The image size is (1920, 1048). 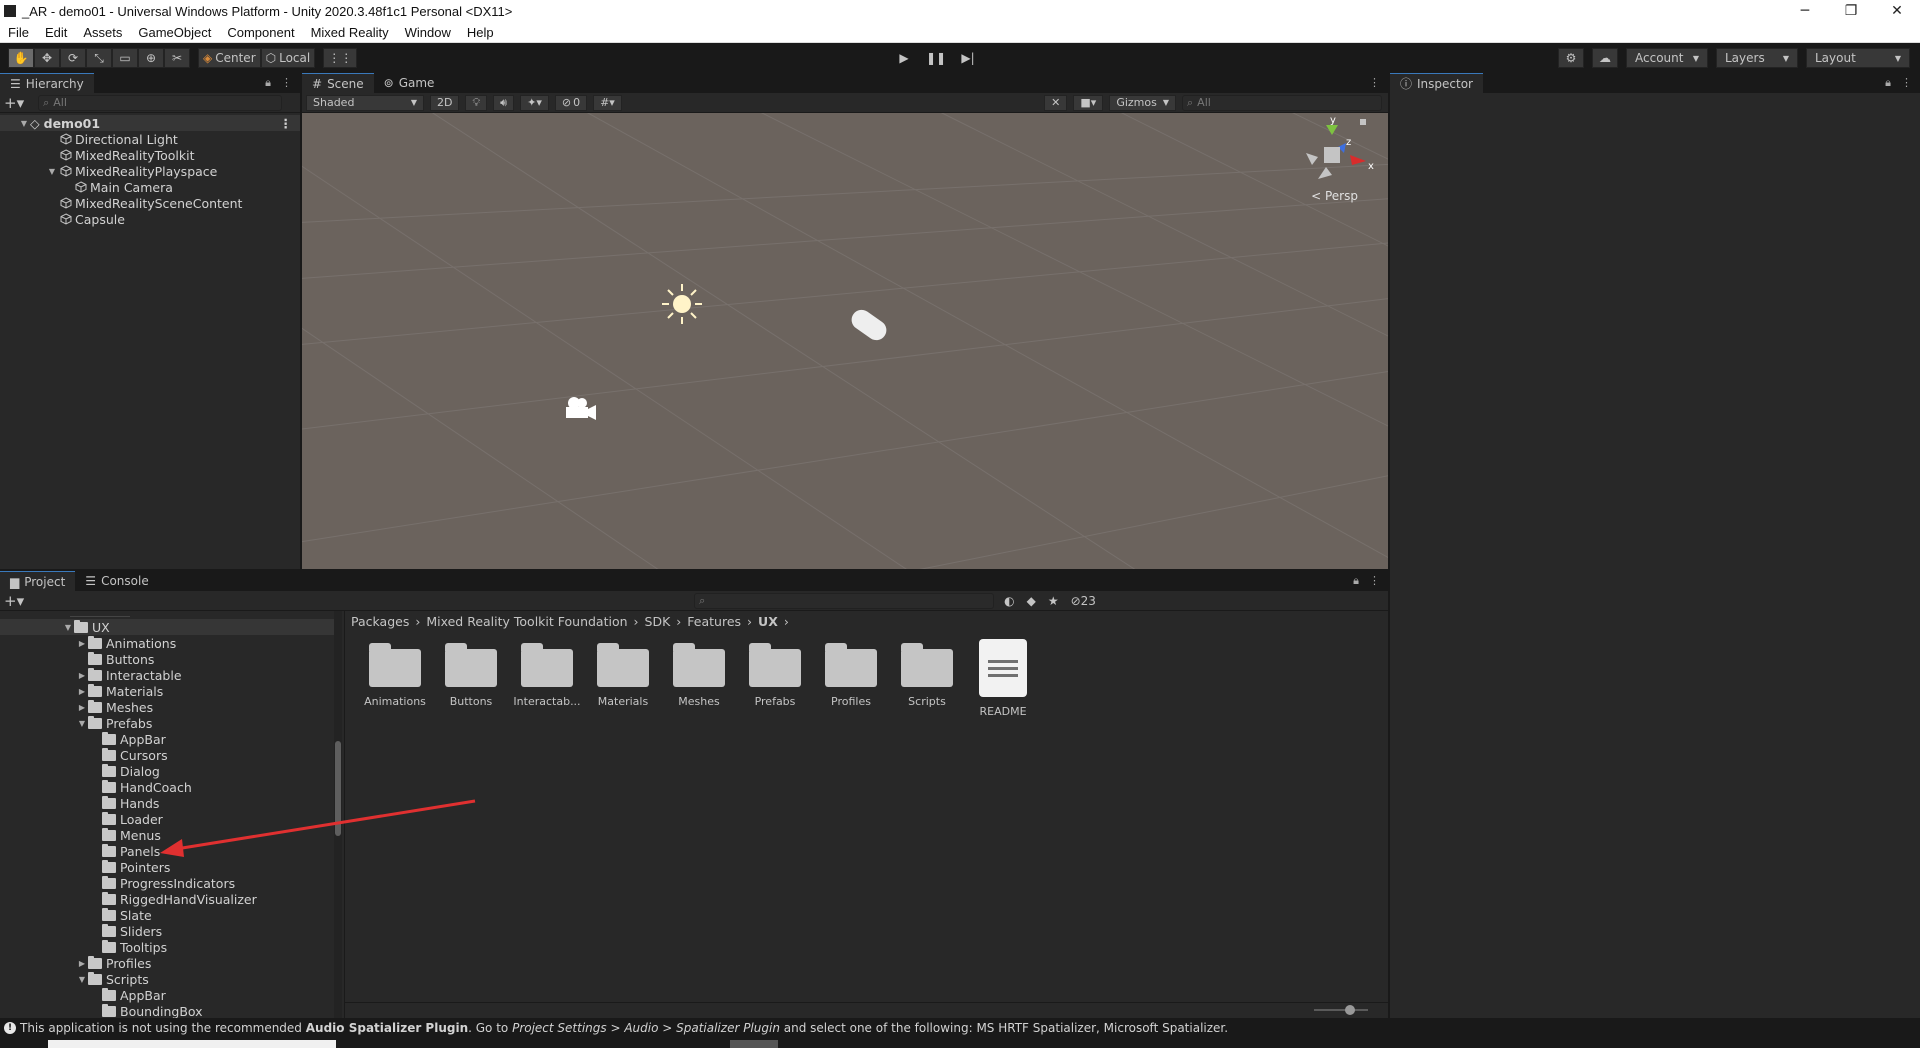 I want to click on hierarchy-item: MixedRealitySceneContent, so click(x=150, y=203).